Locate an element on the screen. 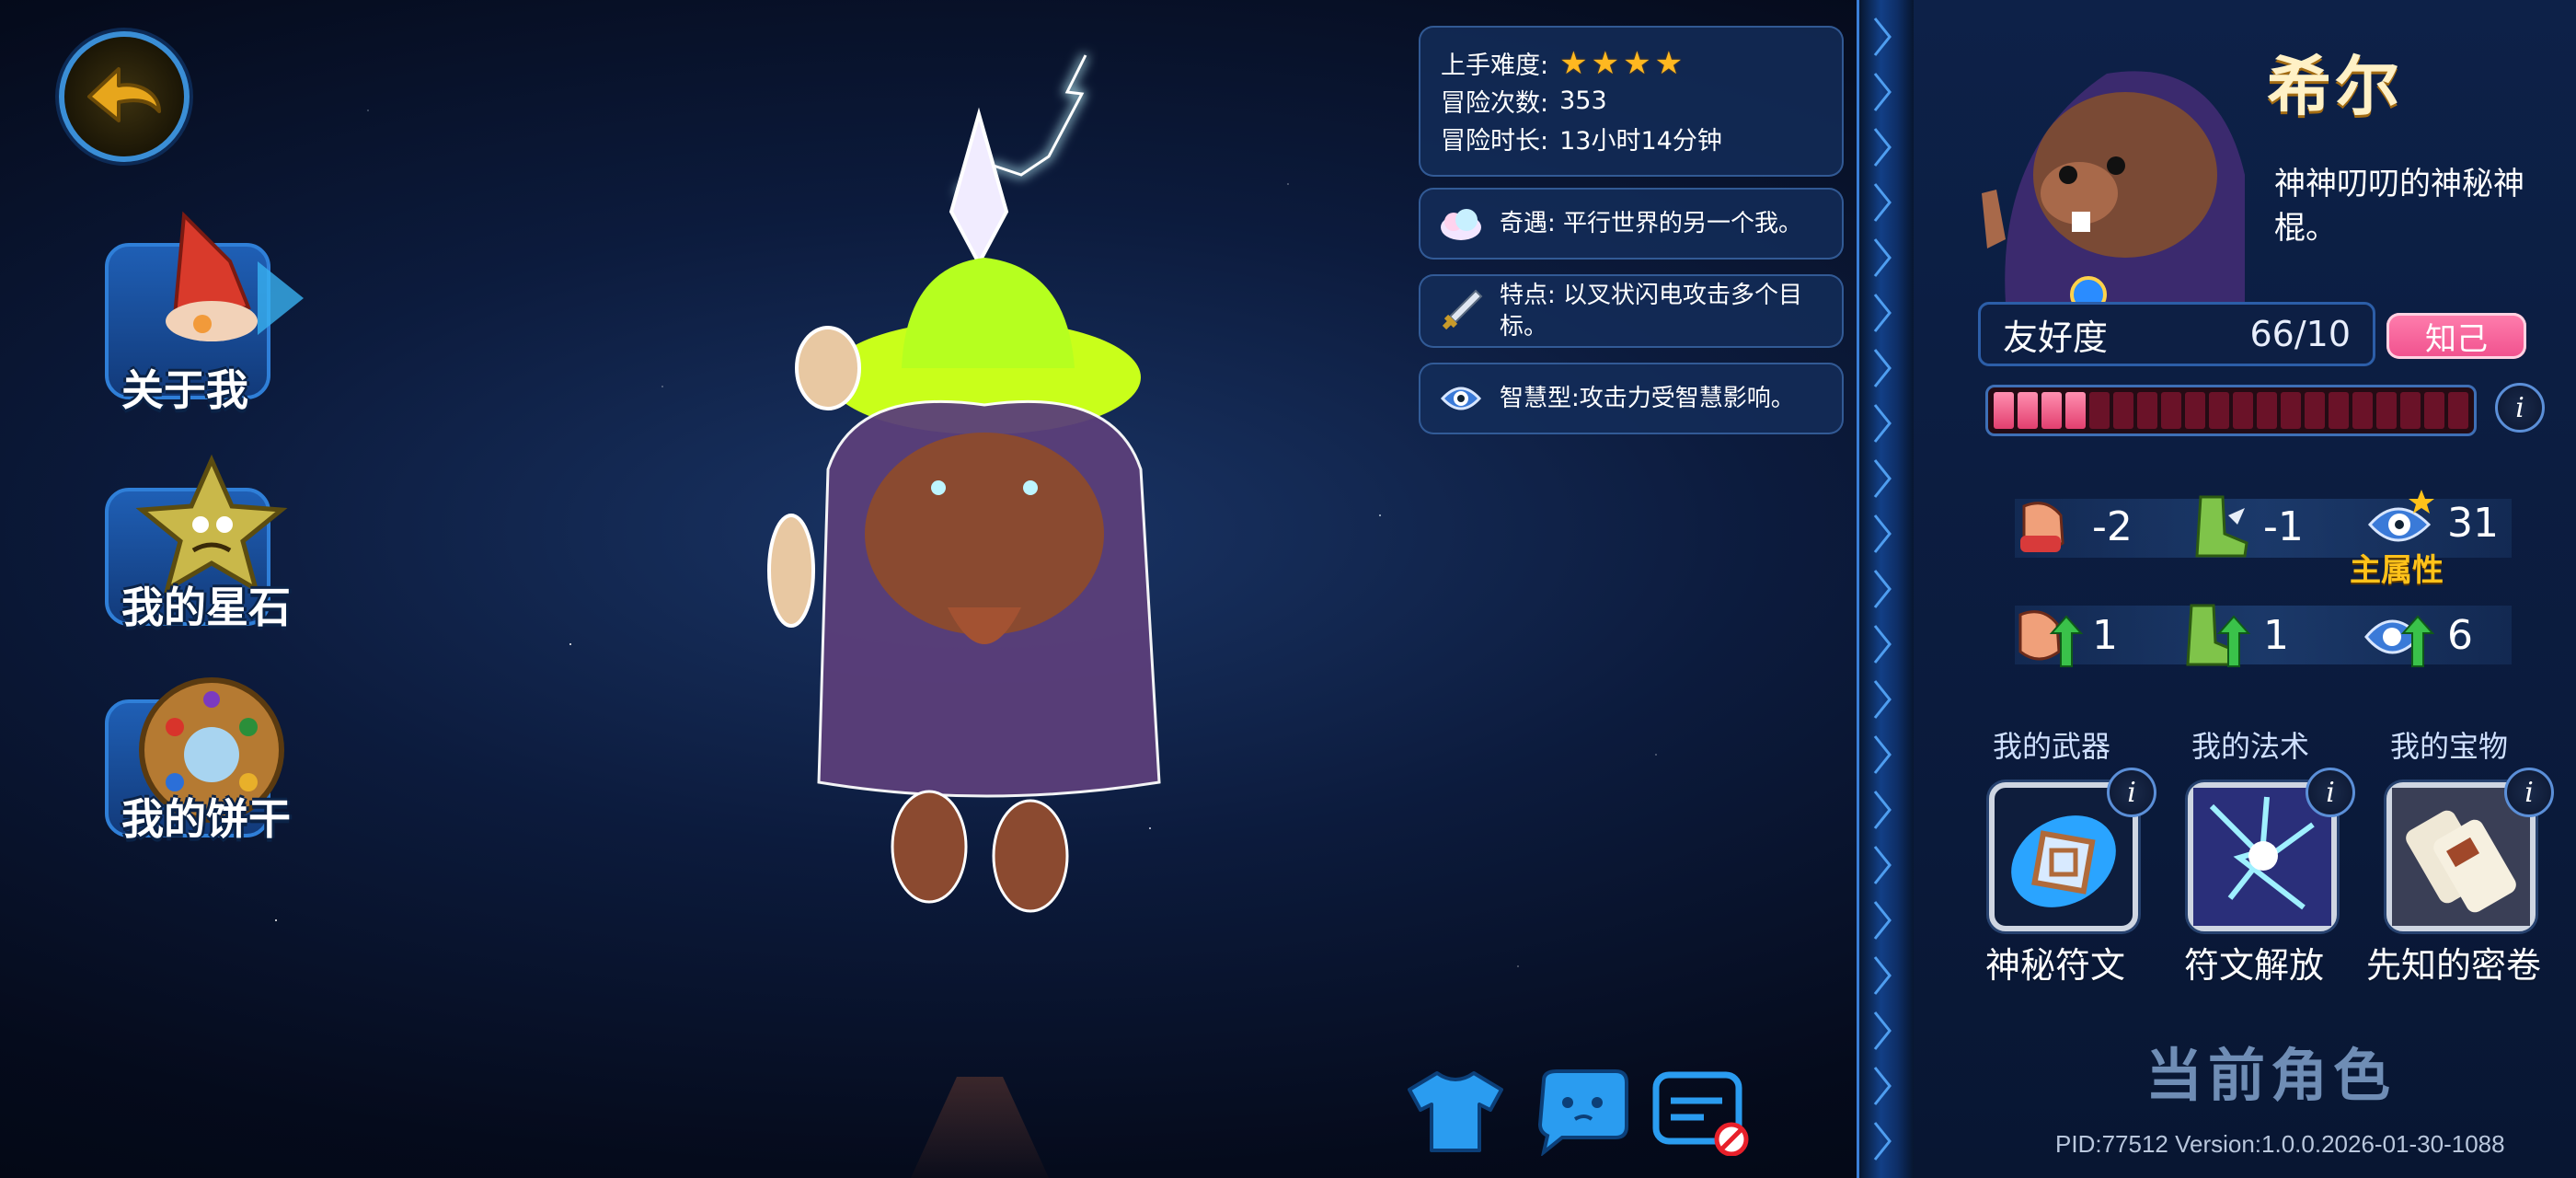 The image size is (2576, 1178). trait-feature: 特点: 以叉状闪电攻击多个目标。 is located at coordinates (1631, 311).